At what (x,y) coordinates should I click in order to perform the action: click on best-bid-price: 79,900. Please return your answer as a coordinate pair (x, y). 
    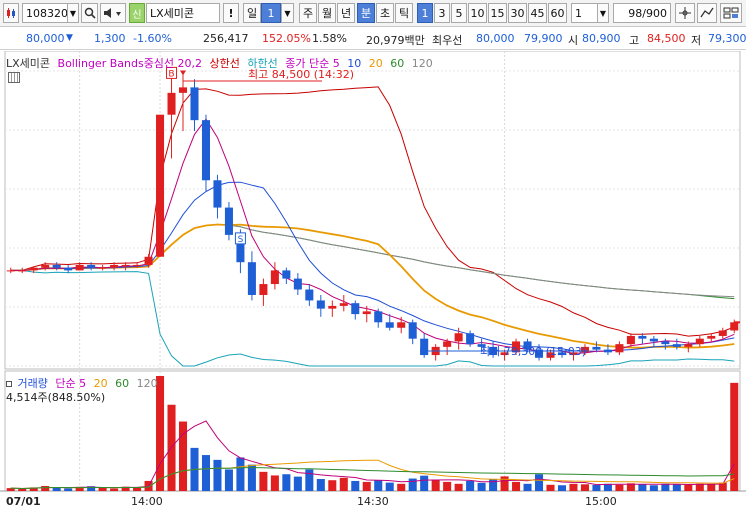
    Looking at the image, I should click on (543, 38).